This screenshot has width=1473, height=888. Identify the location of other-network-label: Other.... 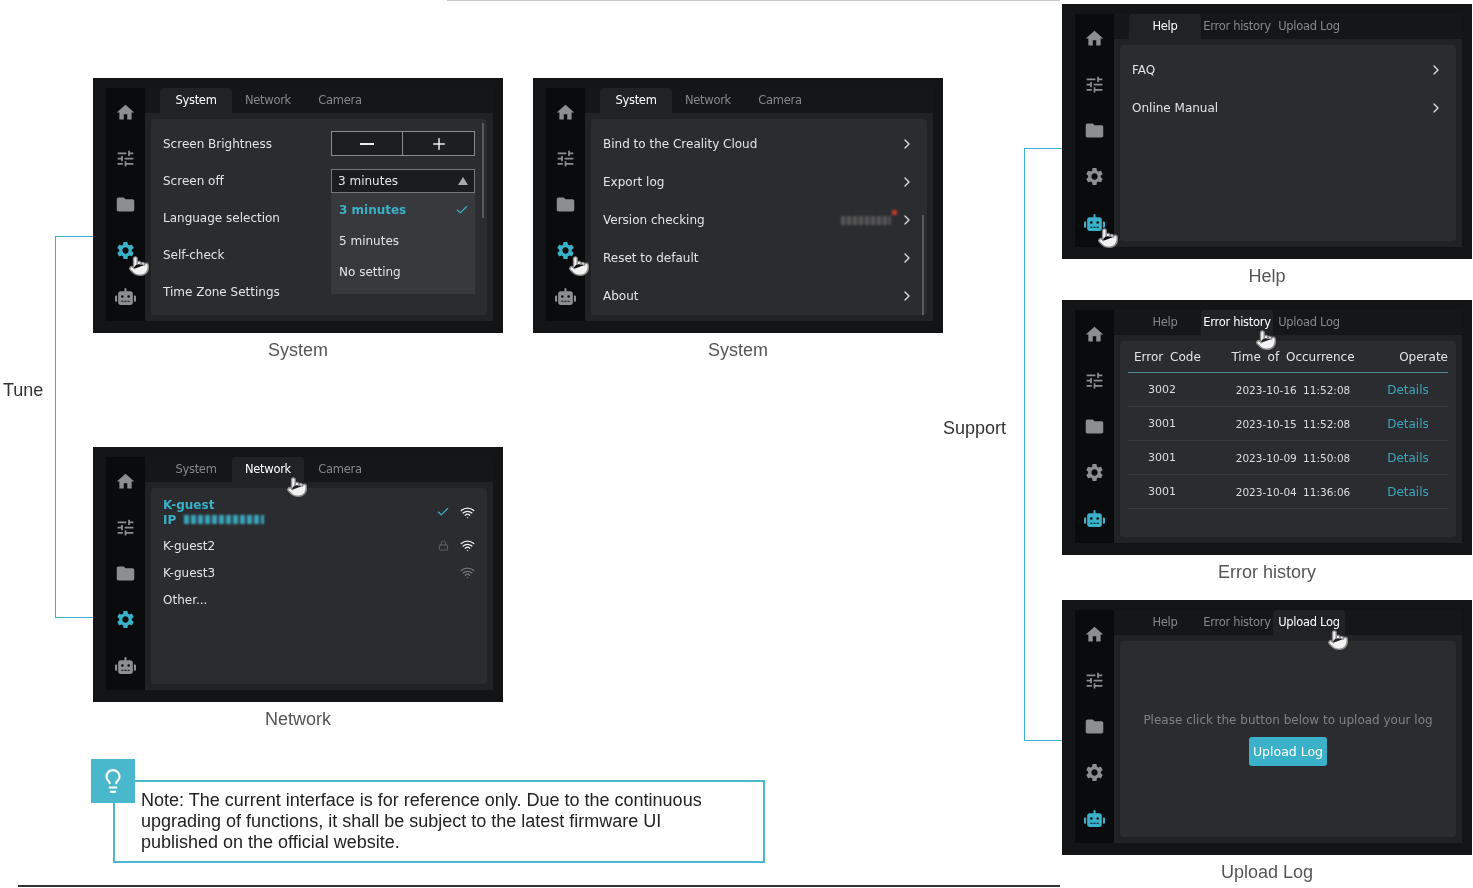
(185, 599).